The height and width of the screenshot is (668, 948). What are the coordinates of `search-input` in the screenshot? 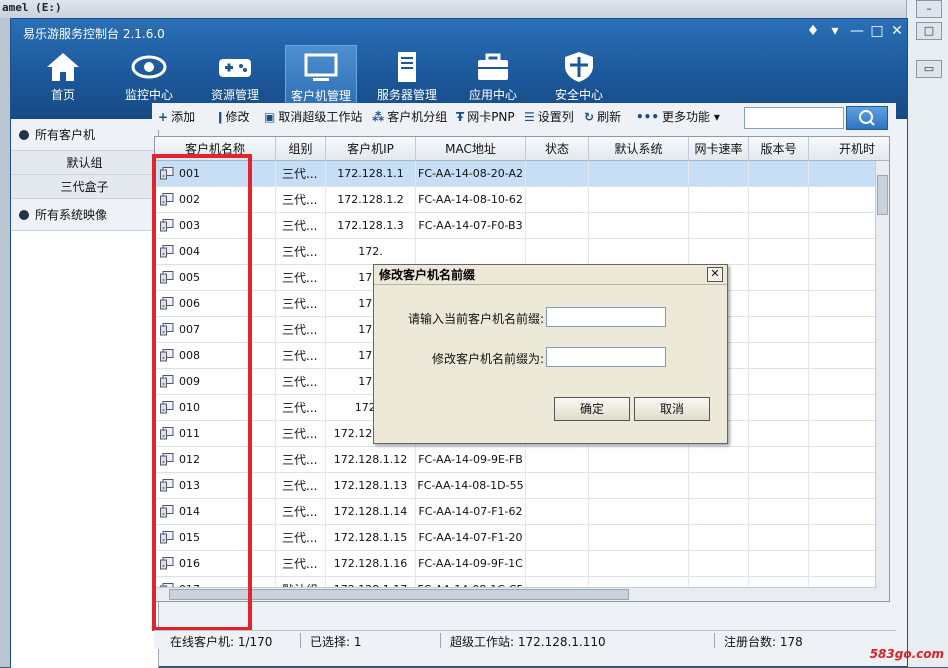 It's located at (794, 118).